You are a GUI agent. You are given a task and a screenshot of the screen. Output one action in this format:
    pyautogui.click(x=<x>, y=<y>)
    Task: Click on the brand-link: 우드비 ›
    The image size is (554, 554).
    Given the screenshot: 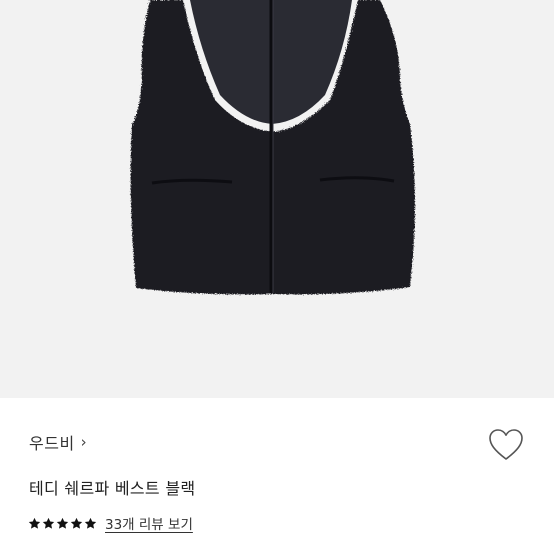 What is the action you would take?
    pyautogui.click(x=58, y=442)
    